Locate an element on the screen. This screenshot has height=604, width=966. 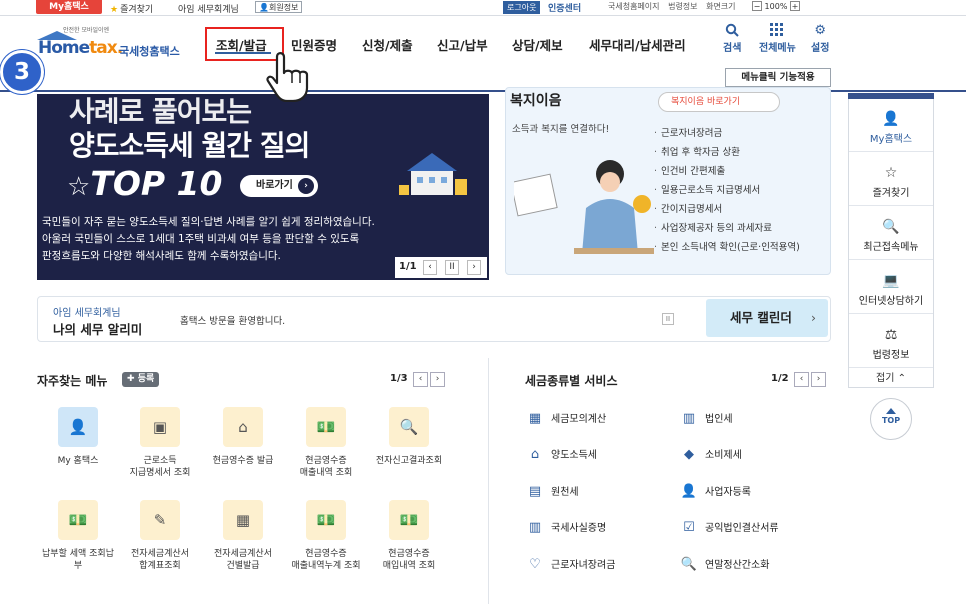
favorites-link: ★ 즐겨찾기 is located at coordinates (131, 8).